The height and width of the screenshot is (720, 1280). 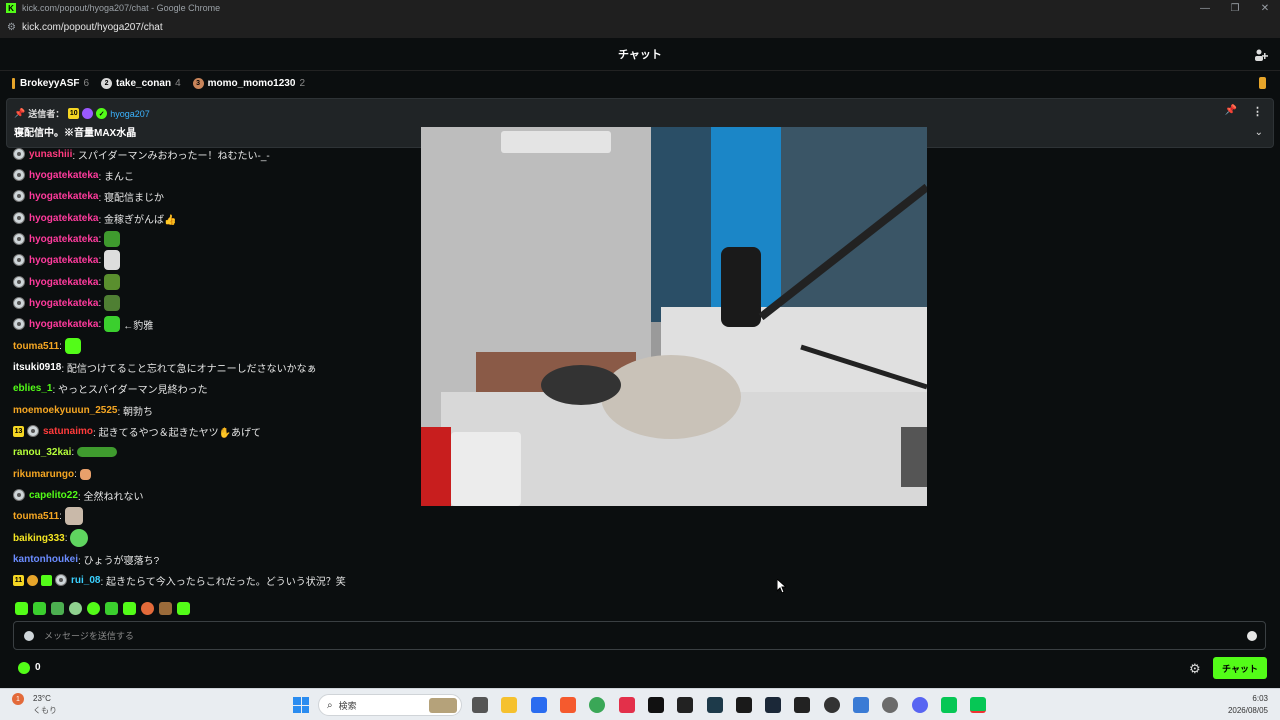 I want to click on steam-icon, so click(x=773, y=705).